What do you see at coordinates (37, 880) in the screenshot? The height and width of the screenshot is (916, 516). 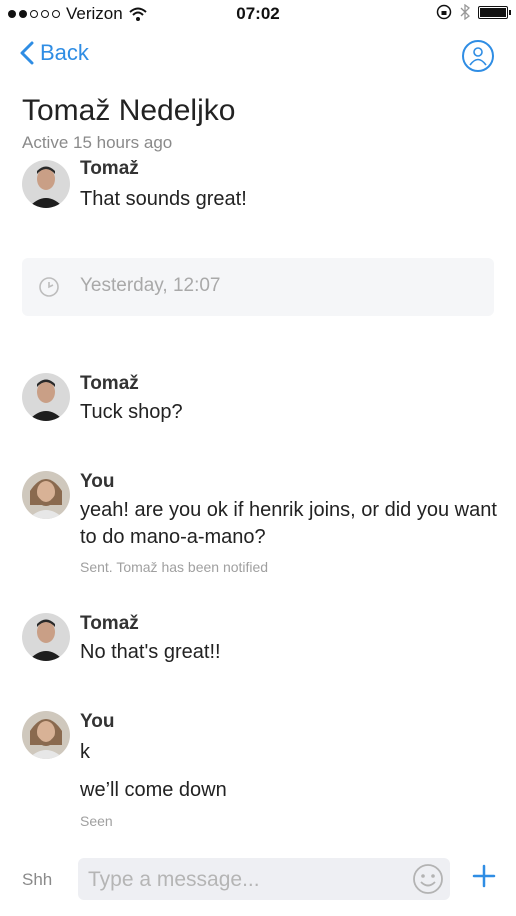 I see `shh-button: Shh` at bounding box center [37, 880].